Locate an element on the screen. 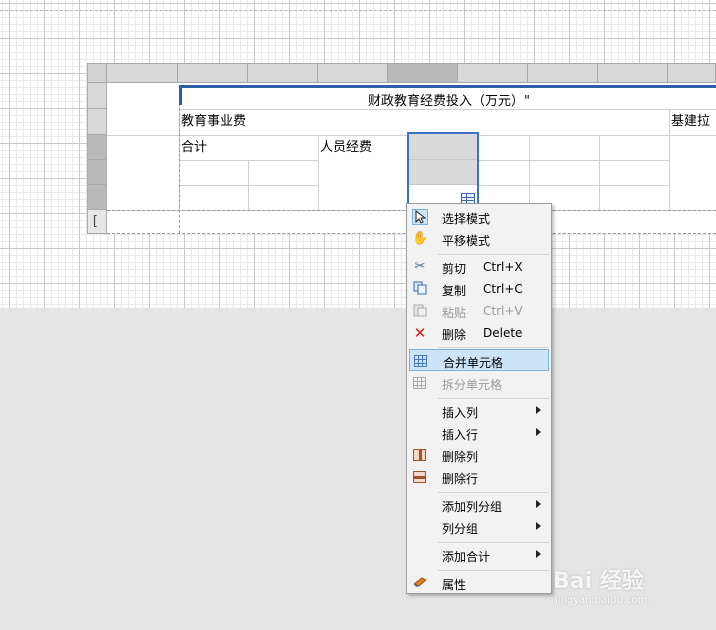  paste-icon is located at coordinates (420, 311).